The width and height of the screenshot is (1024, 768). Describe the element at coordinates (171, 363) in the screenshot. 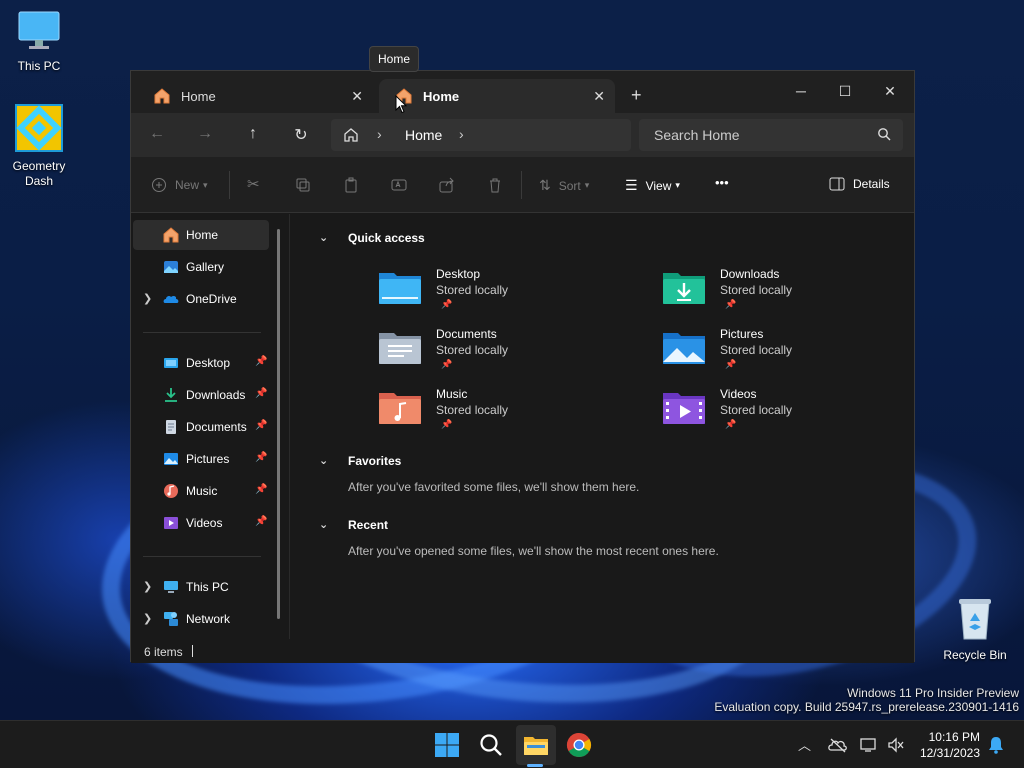

I see `desktop-folder-icon` at that location.